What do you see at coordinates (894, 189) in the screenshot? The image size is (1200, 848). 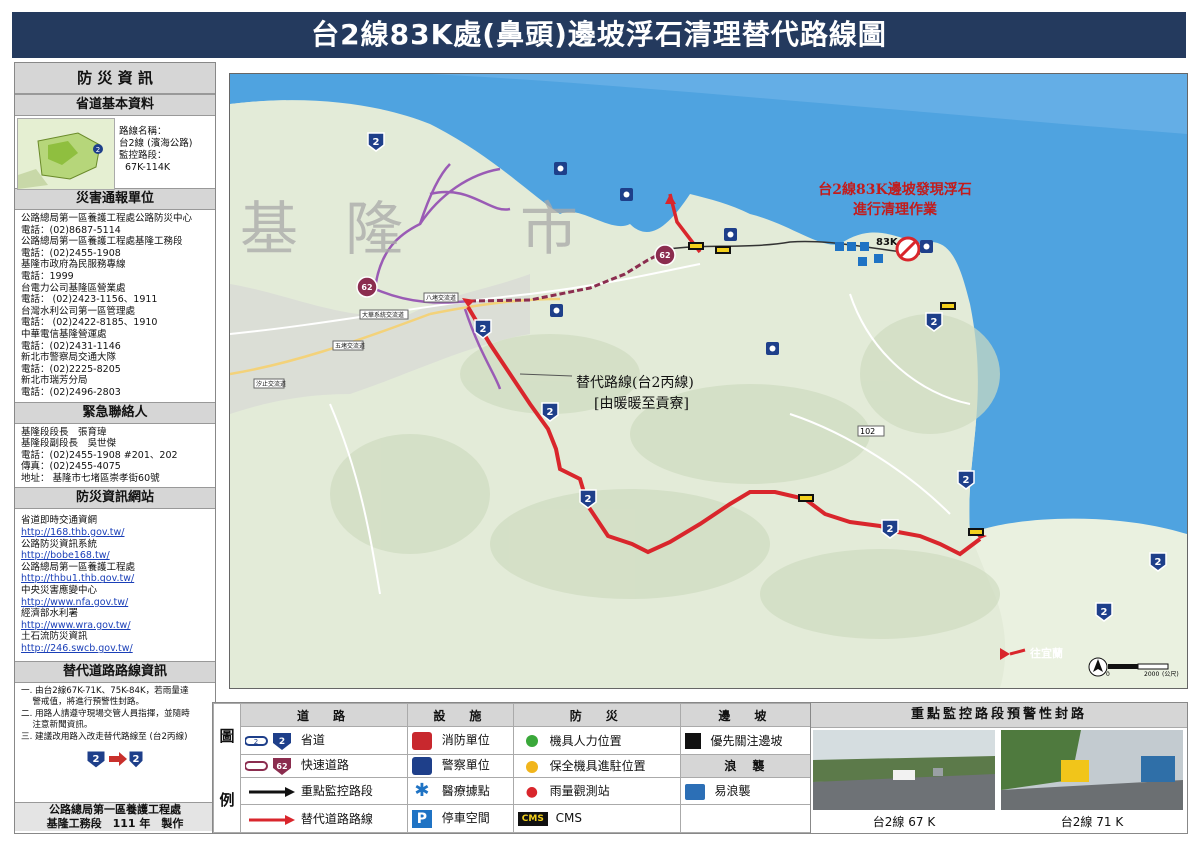 I see `alert-text-1: 台2線83K邊坡發現浮石` at bounding box center [894, 189].